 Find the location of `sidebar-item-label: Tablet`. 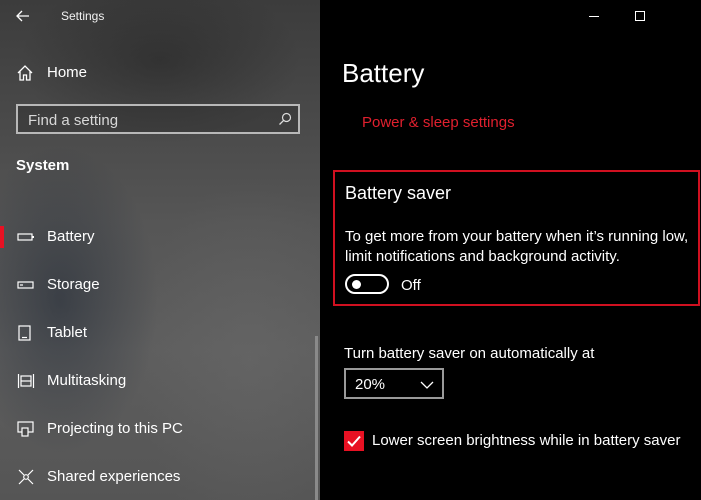

sidebar-item-label: Tablet is located at coordinates (67, 332).